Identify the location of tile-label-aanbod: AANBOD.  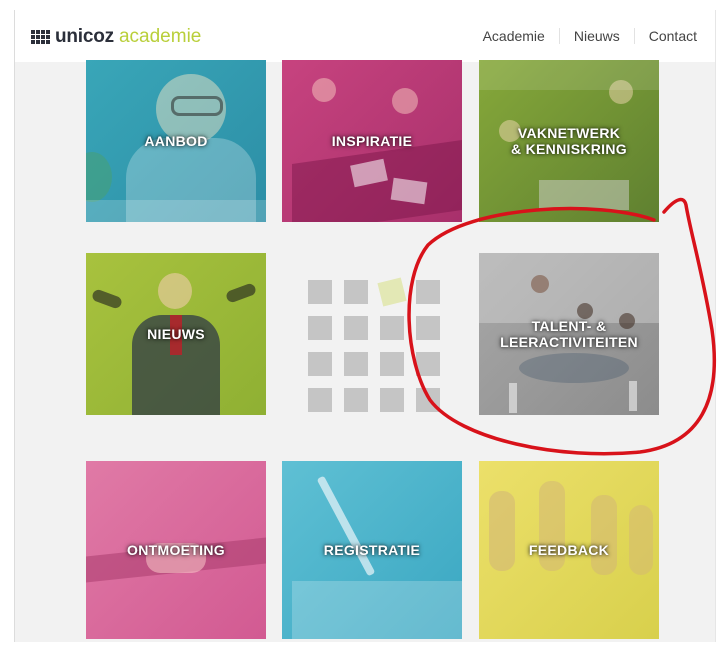
(176, 141).